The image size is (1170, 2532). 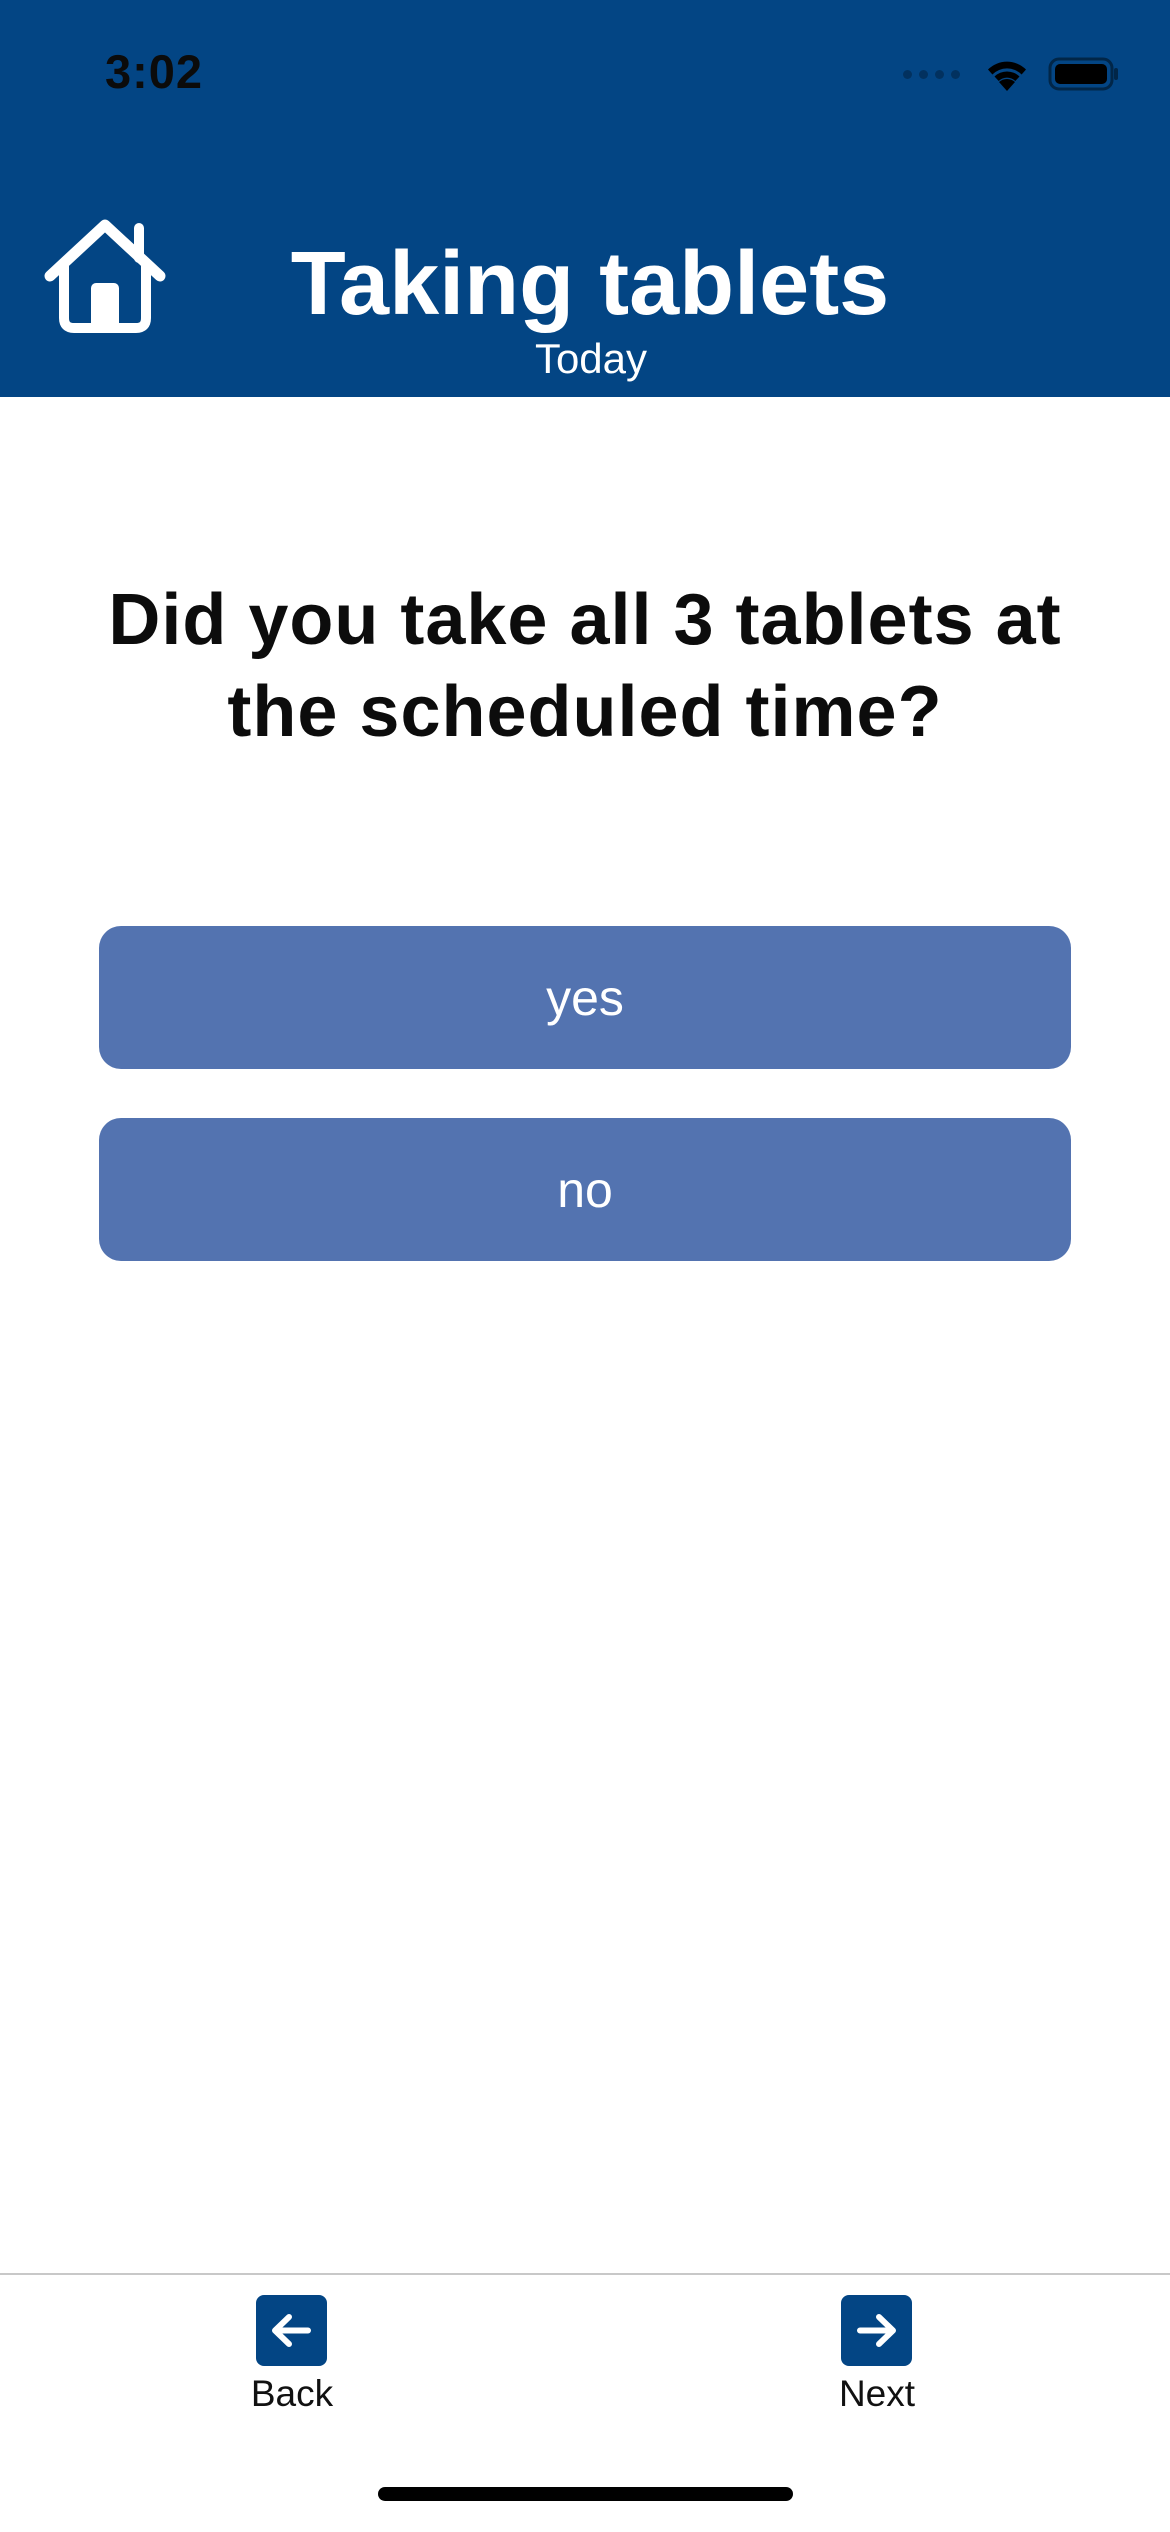 I want to click on battery-icon, so click(x=1083, y=74).